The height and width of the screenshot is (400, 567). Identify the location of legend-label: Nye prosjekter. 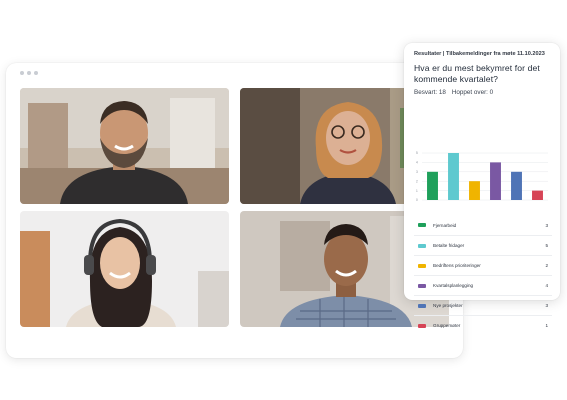
(448, 305).